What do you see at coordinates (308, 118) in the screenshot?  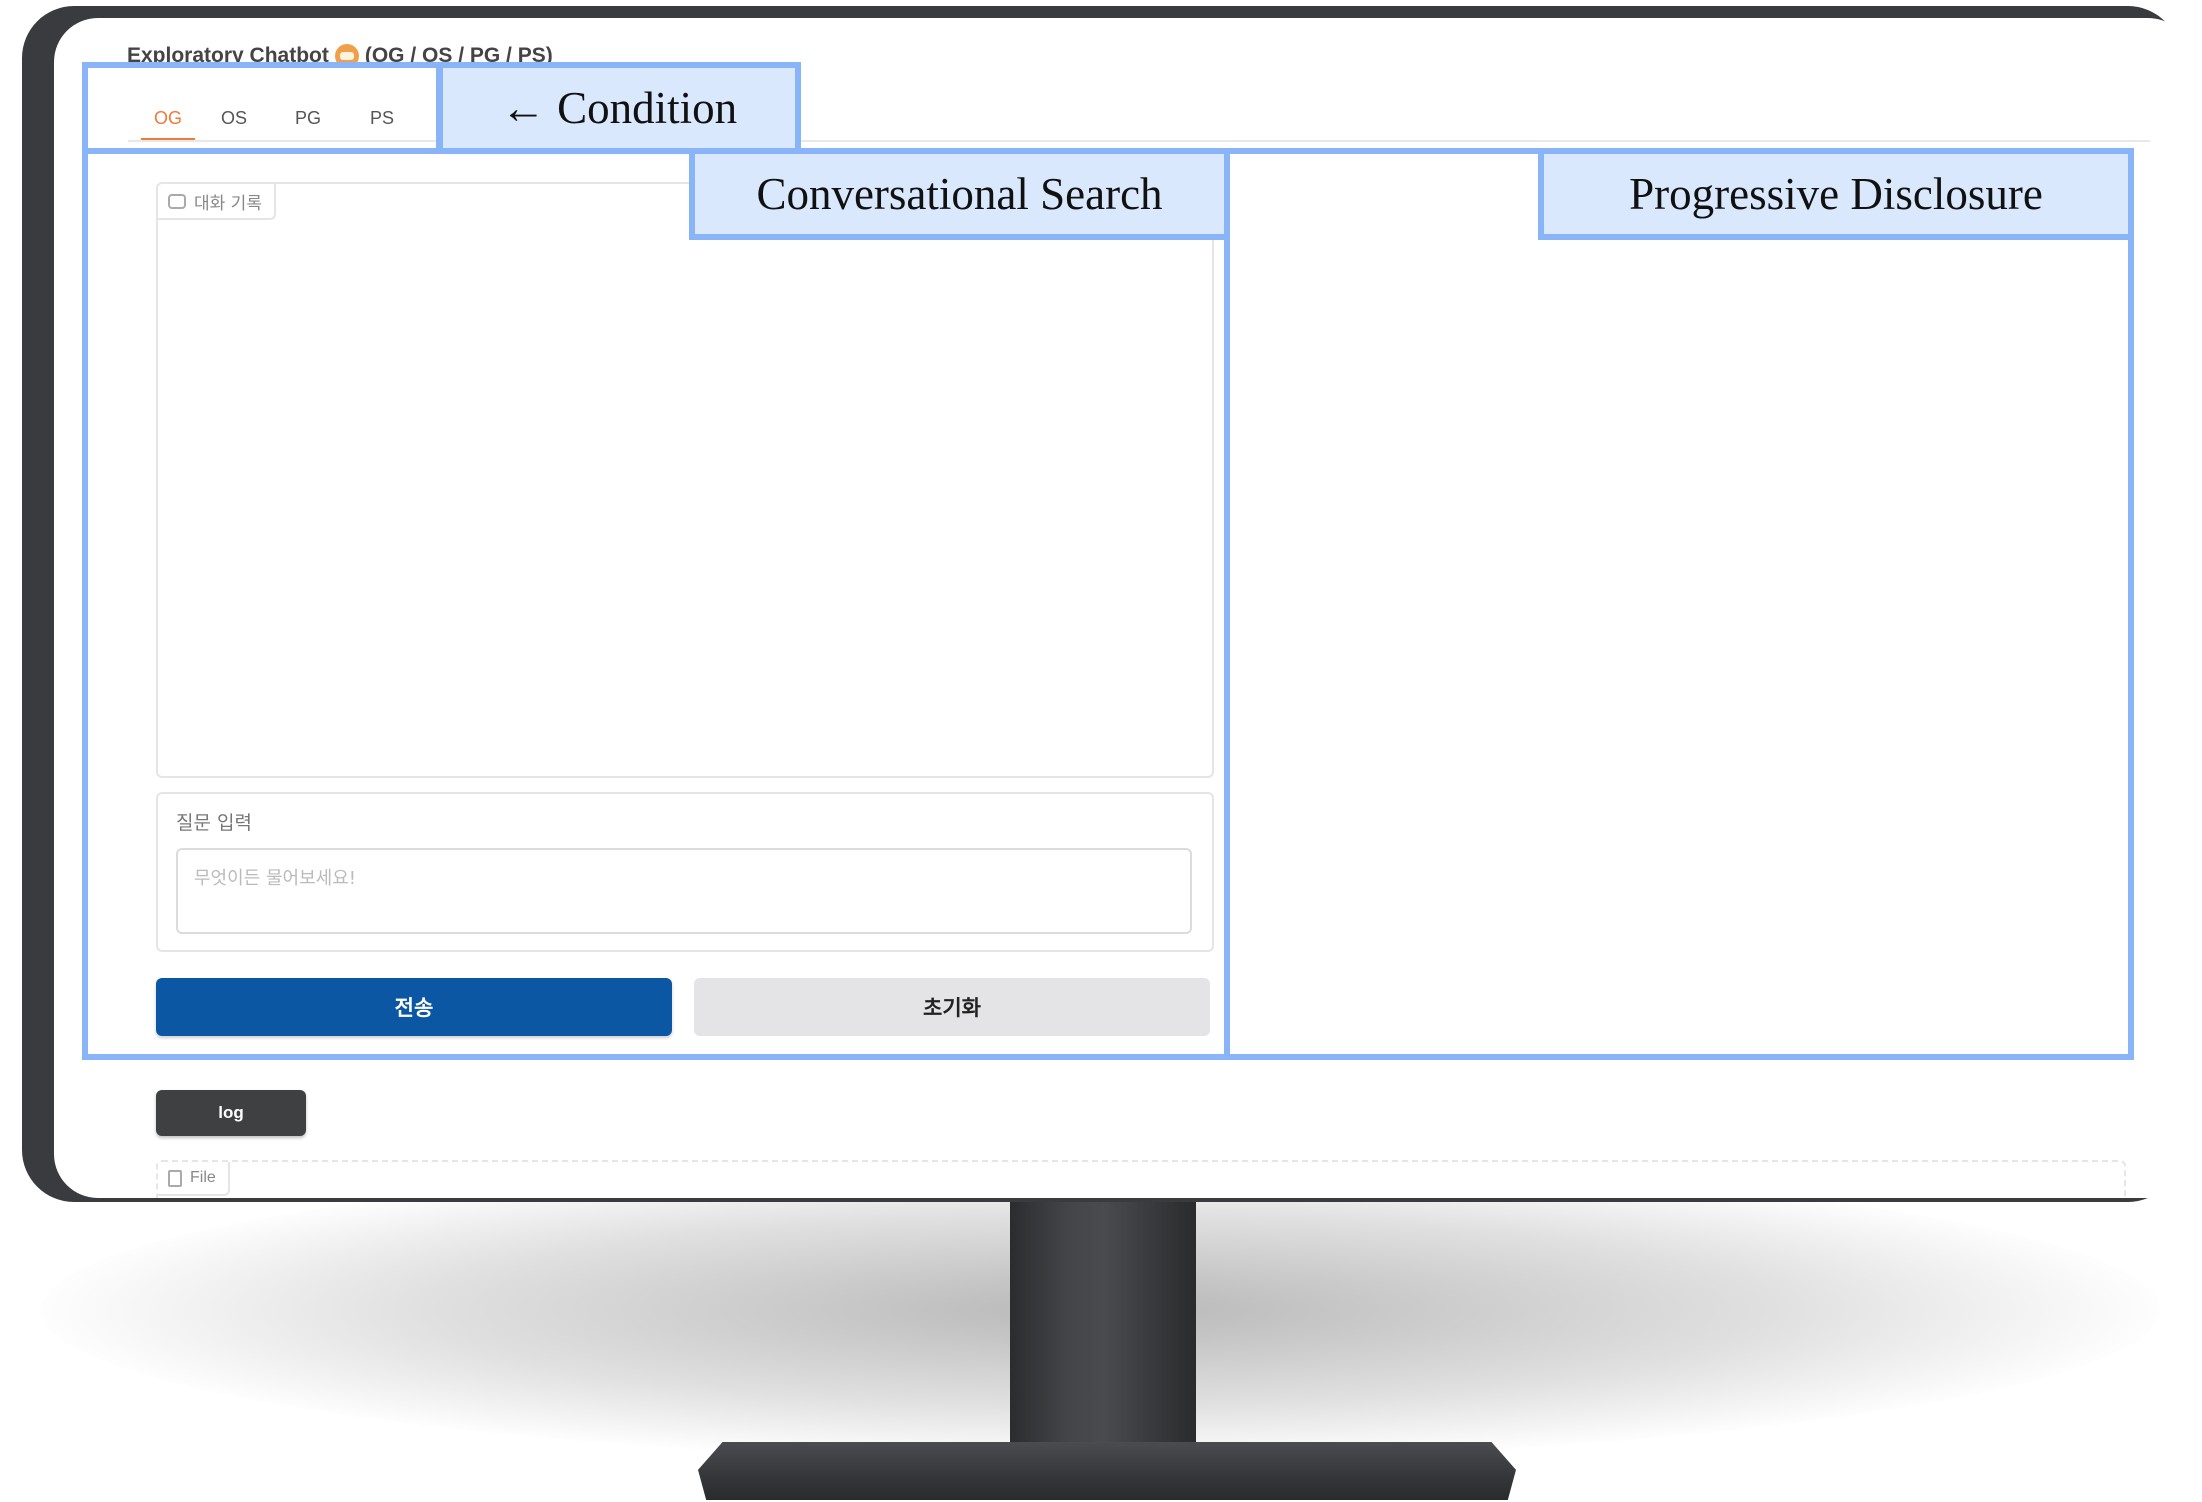 I see `tab-pg: PG` at bounding box center [308, 118].